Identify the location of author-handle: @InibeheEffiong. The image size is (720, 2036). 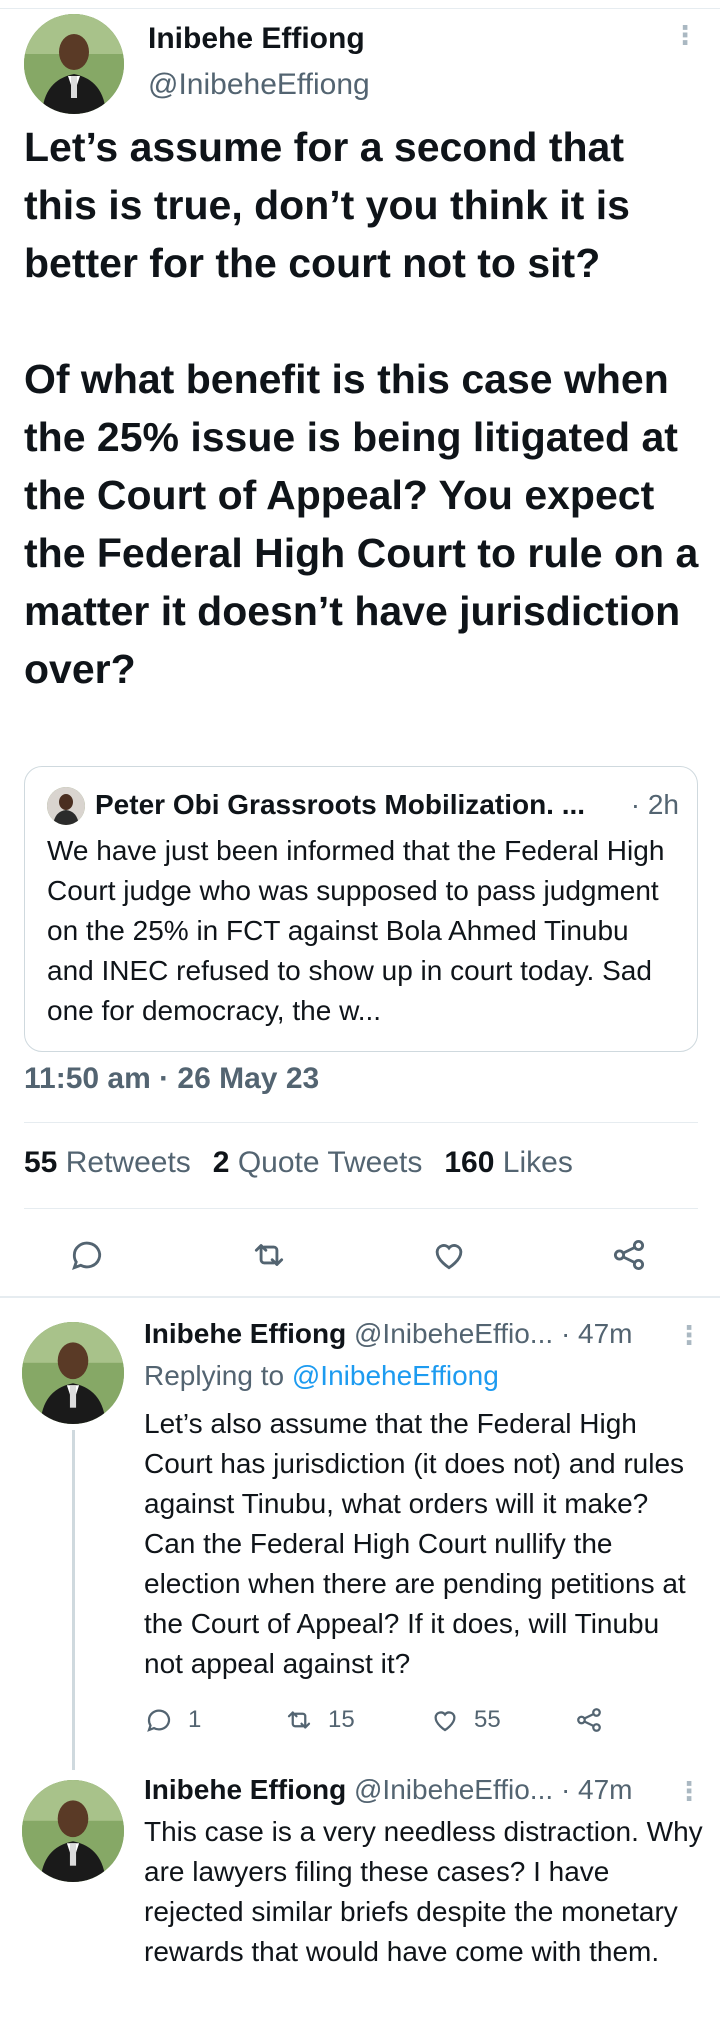
(259, 85).